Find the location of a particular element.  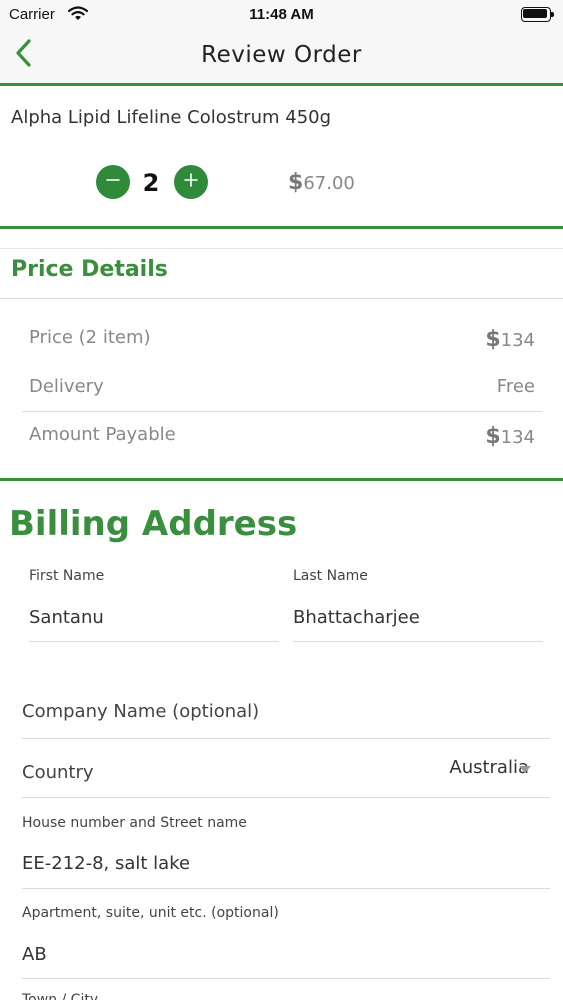

billing-address-heading: Billing Address is located at coordinates (153, 524).